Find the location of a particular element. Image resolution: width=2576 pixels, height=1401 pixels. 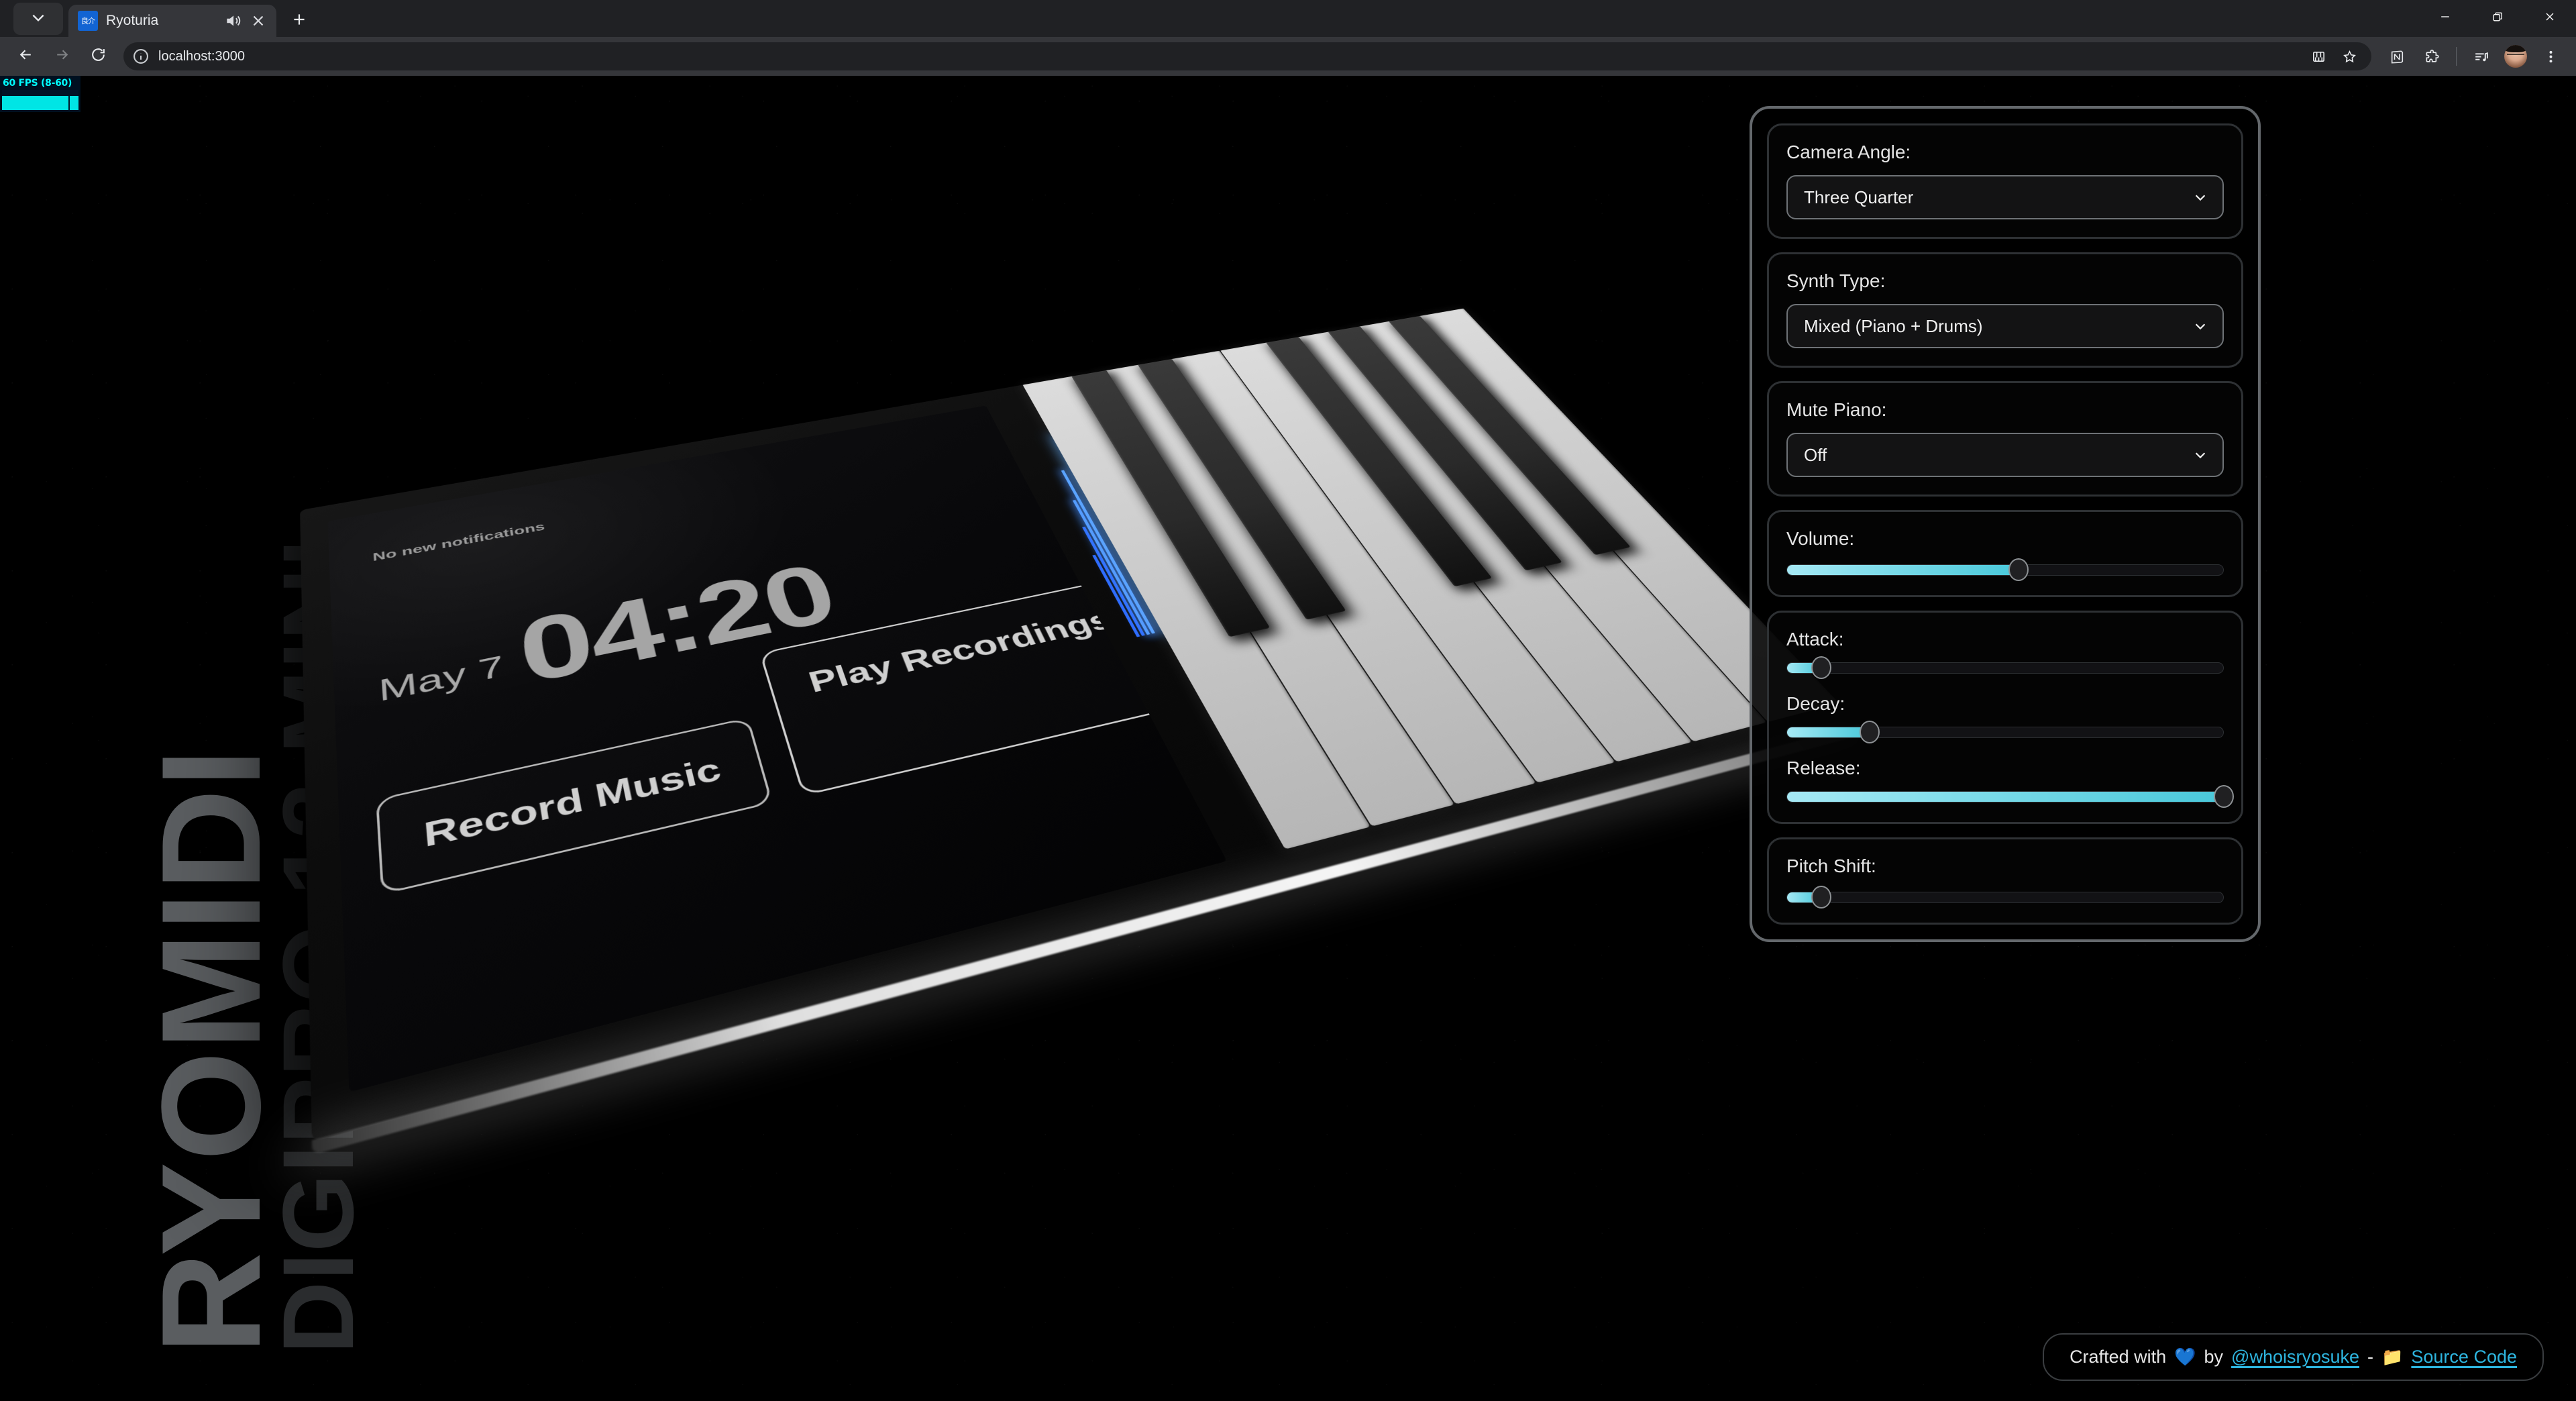

synth-type-label: Synth Type: is located at coordinates (1836, 280).